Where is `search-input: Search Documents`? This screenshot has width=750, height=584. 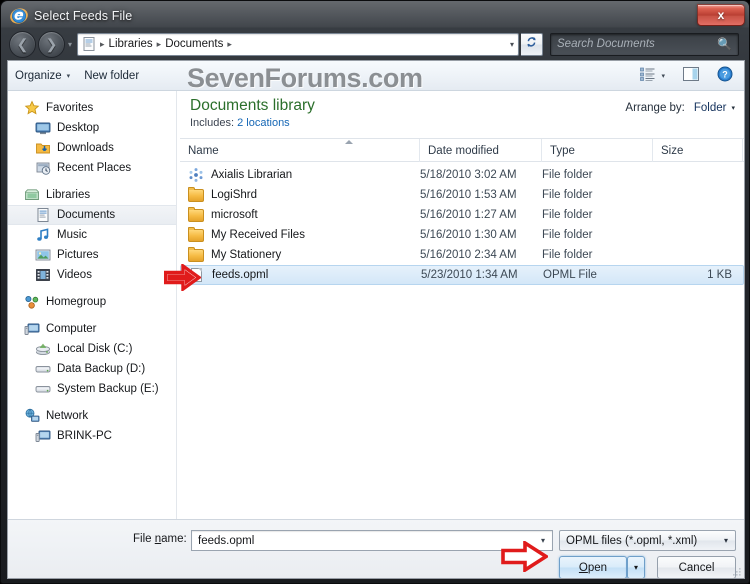
search-input: Search Documents is located at coordinates (606, 44).